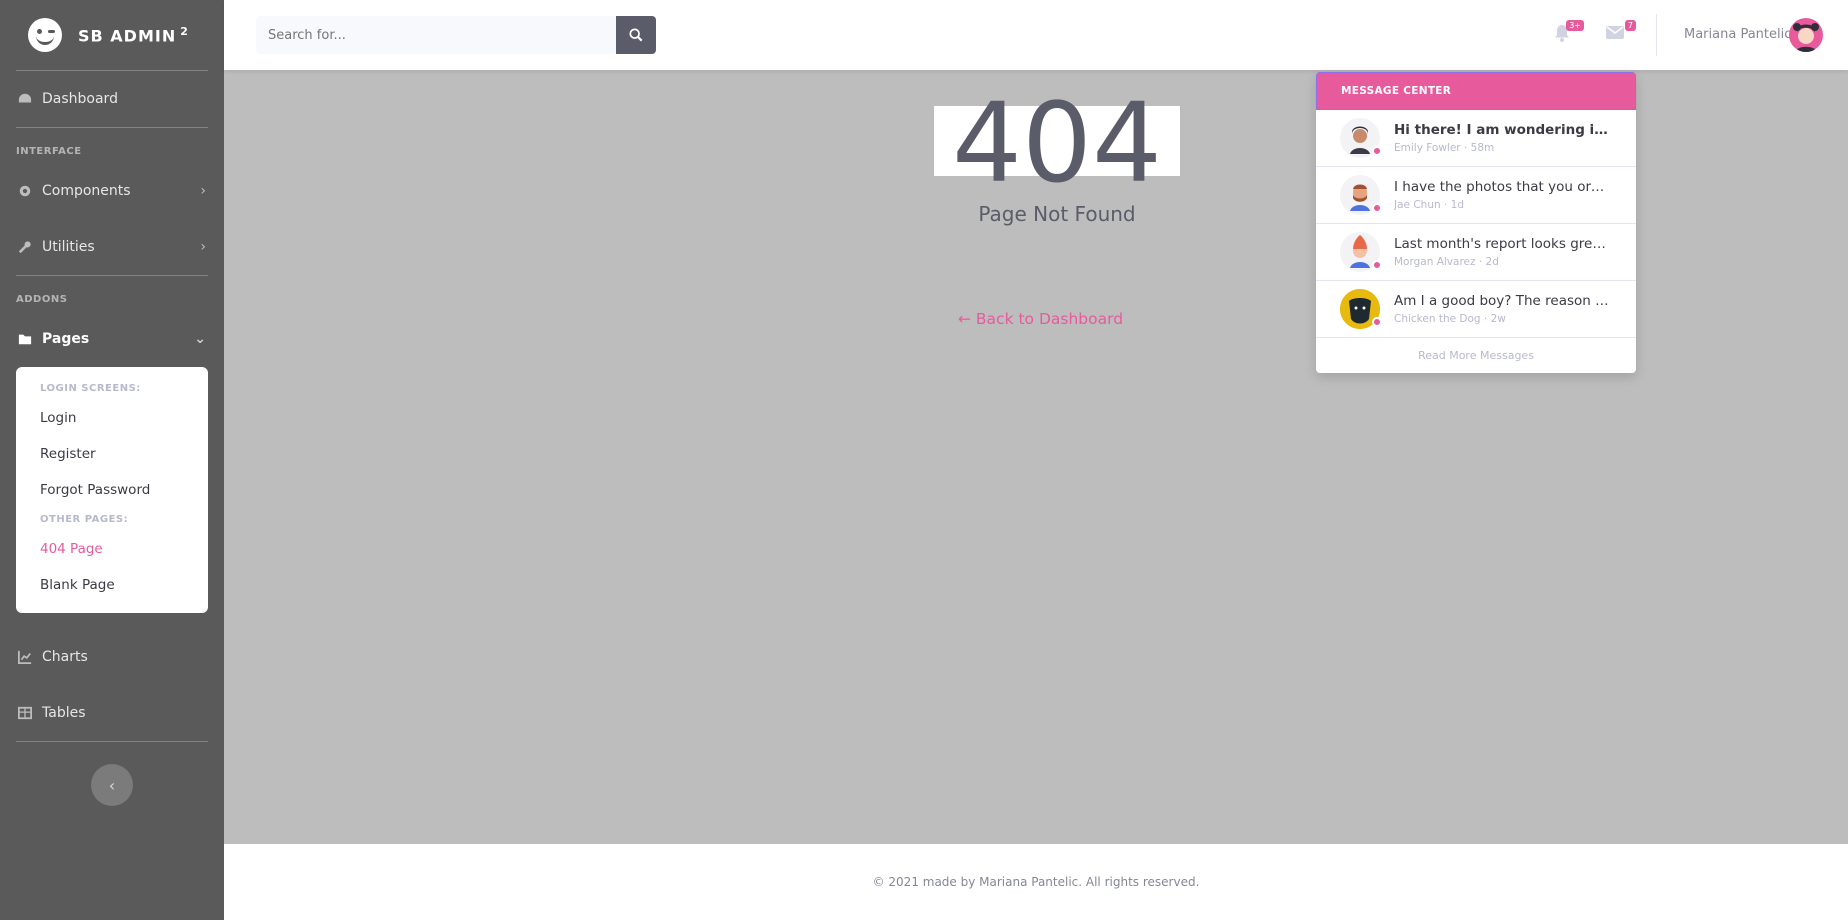 This screenshot has height=920, width=1848. What do you see at coordinates (1737, 34) in the screenshot?
I see `user-name: Mariana Pantelic` at bounding box center [1737, 34].